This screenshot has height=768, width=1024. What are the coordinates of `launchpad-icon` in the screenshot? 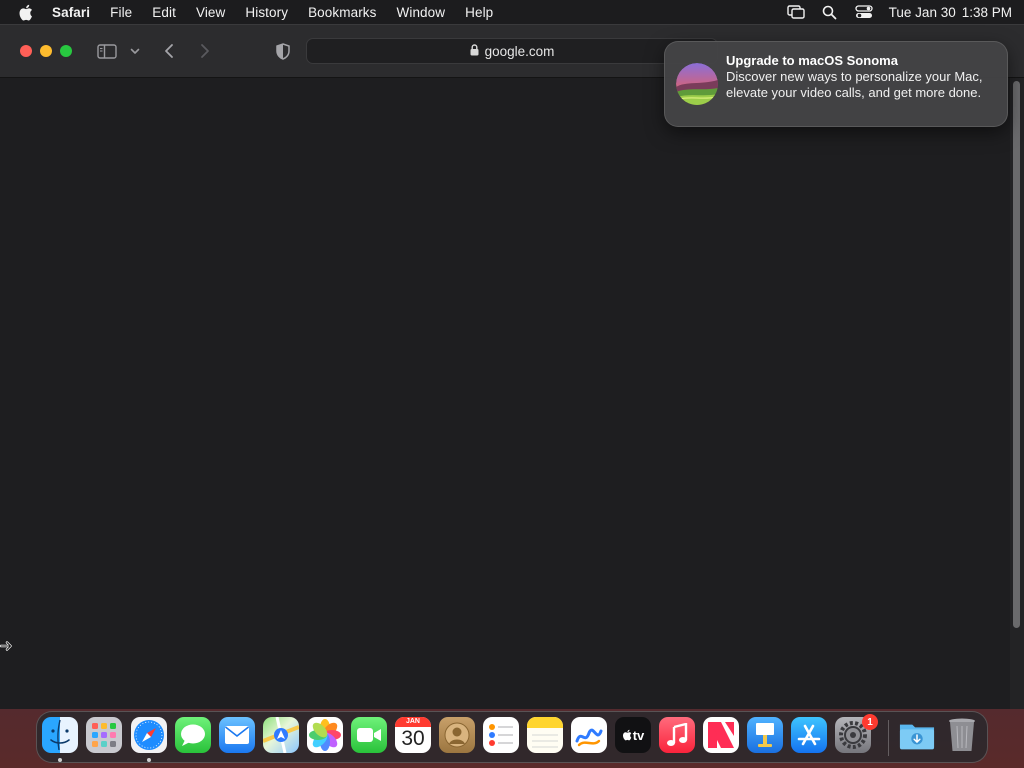 It's located at (104, 735).